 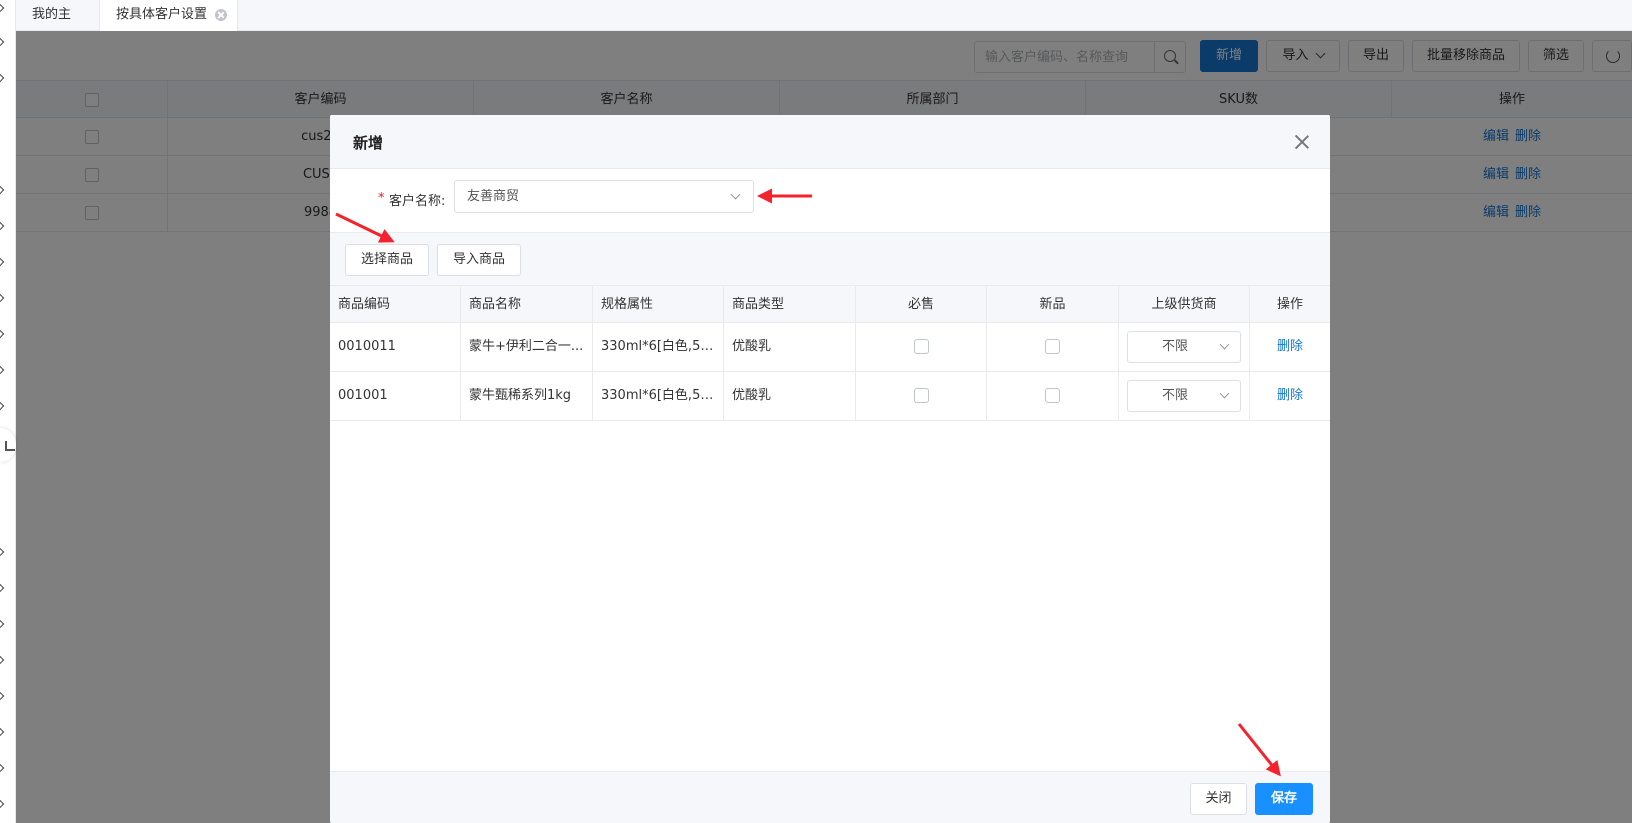 I want to click on customer-name-select: 友善商贸, so click(x=604, y=196).